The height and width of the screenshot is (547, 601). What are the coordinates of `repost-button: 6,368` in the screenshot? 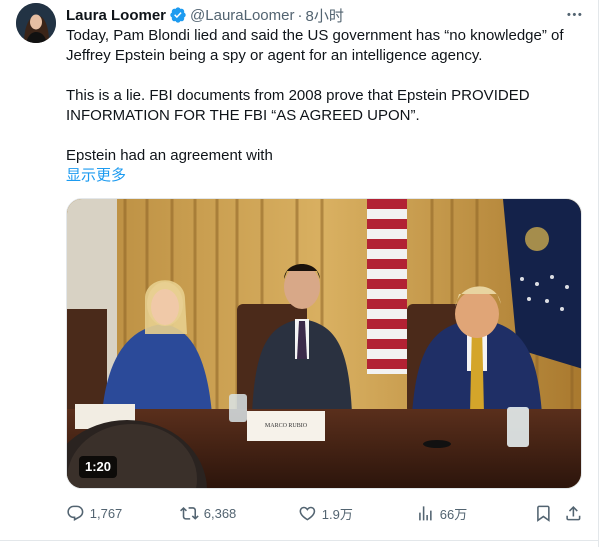 It's located at (208, 513).